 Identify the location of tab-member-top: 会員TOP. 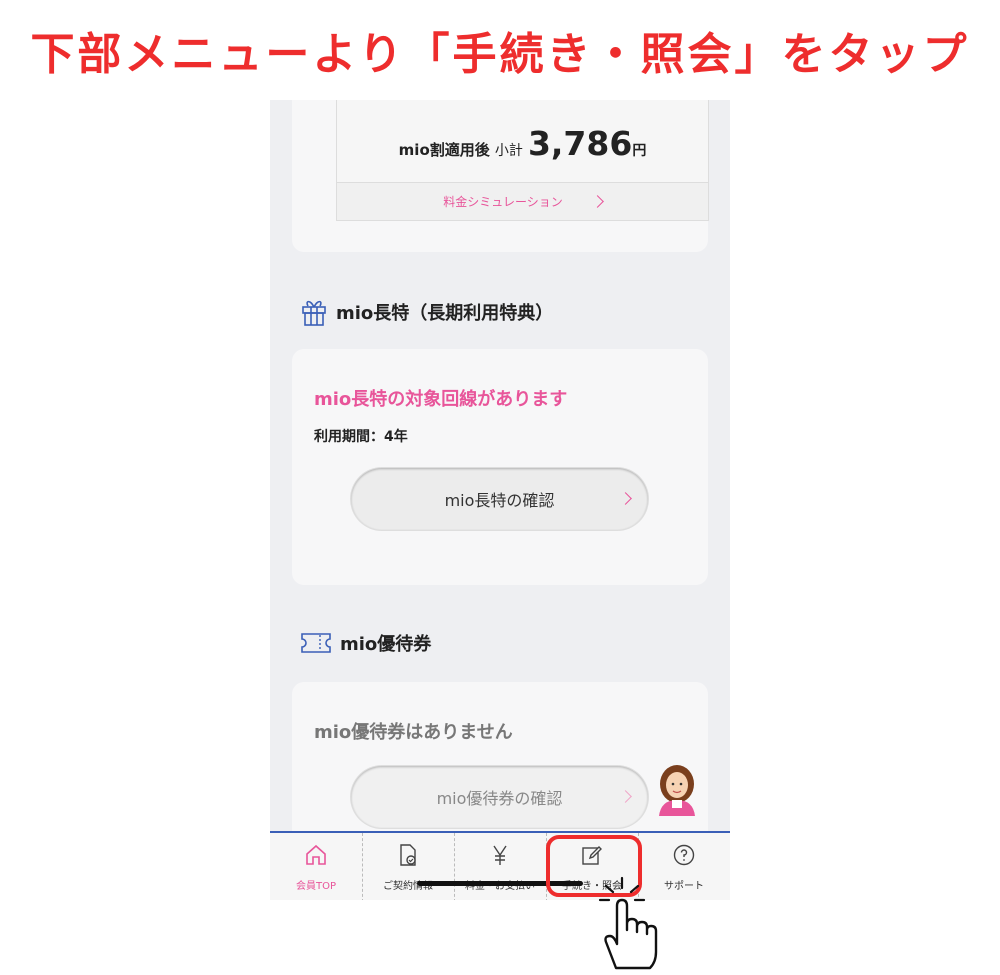
(316, 866).